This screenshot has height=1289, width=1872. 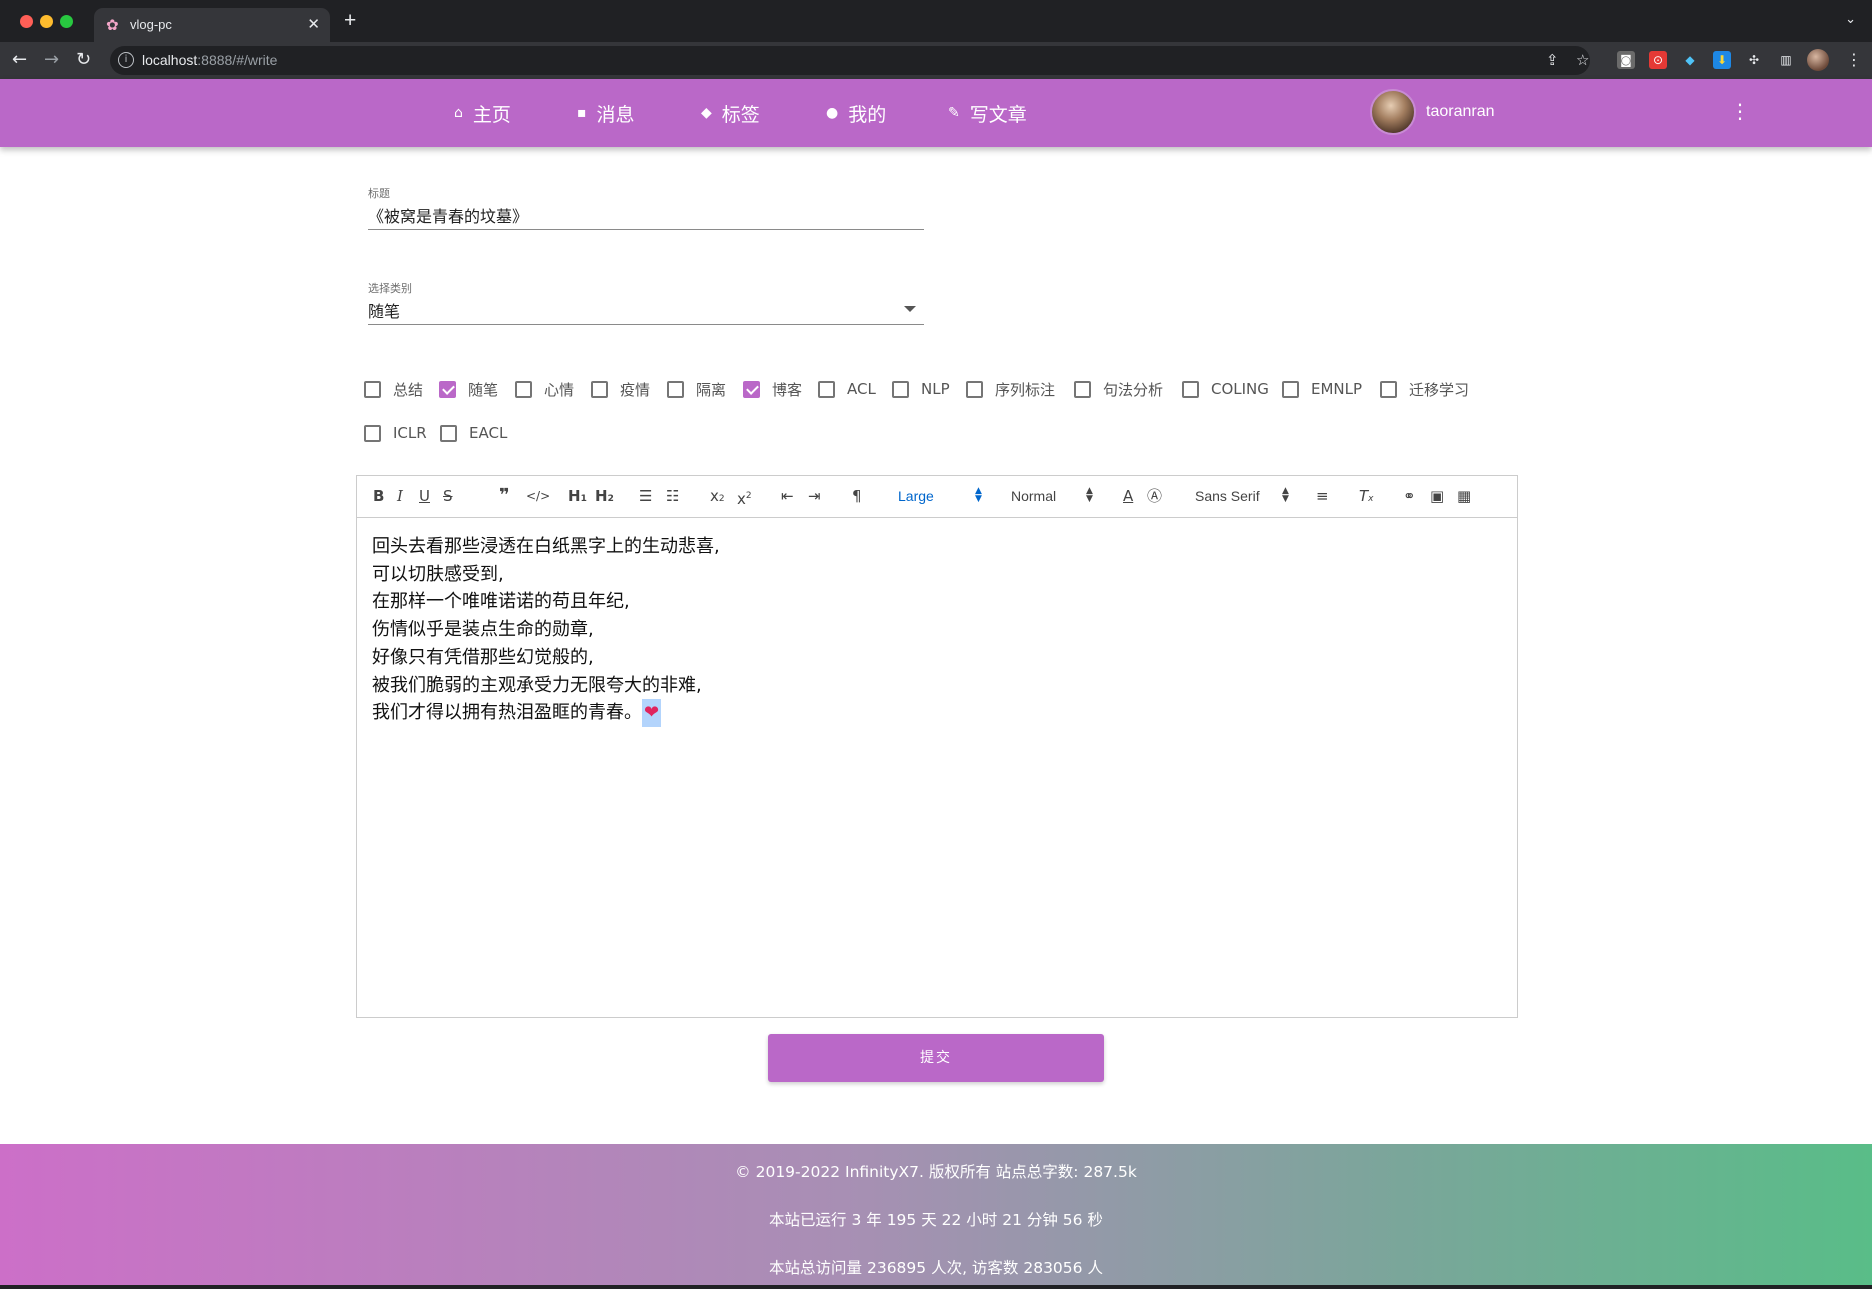 What do you see at coordinates (126, 60) in the screenshot?
I see `site-info-icon: i` at bounding box center [126, 60].